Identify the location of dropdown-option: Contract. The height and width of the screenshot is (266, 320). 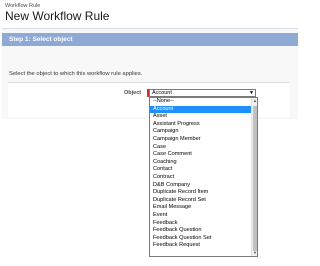
(203, 178).